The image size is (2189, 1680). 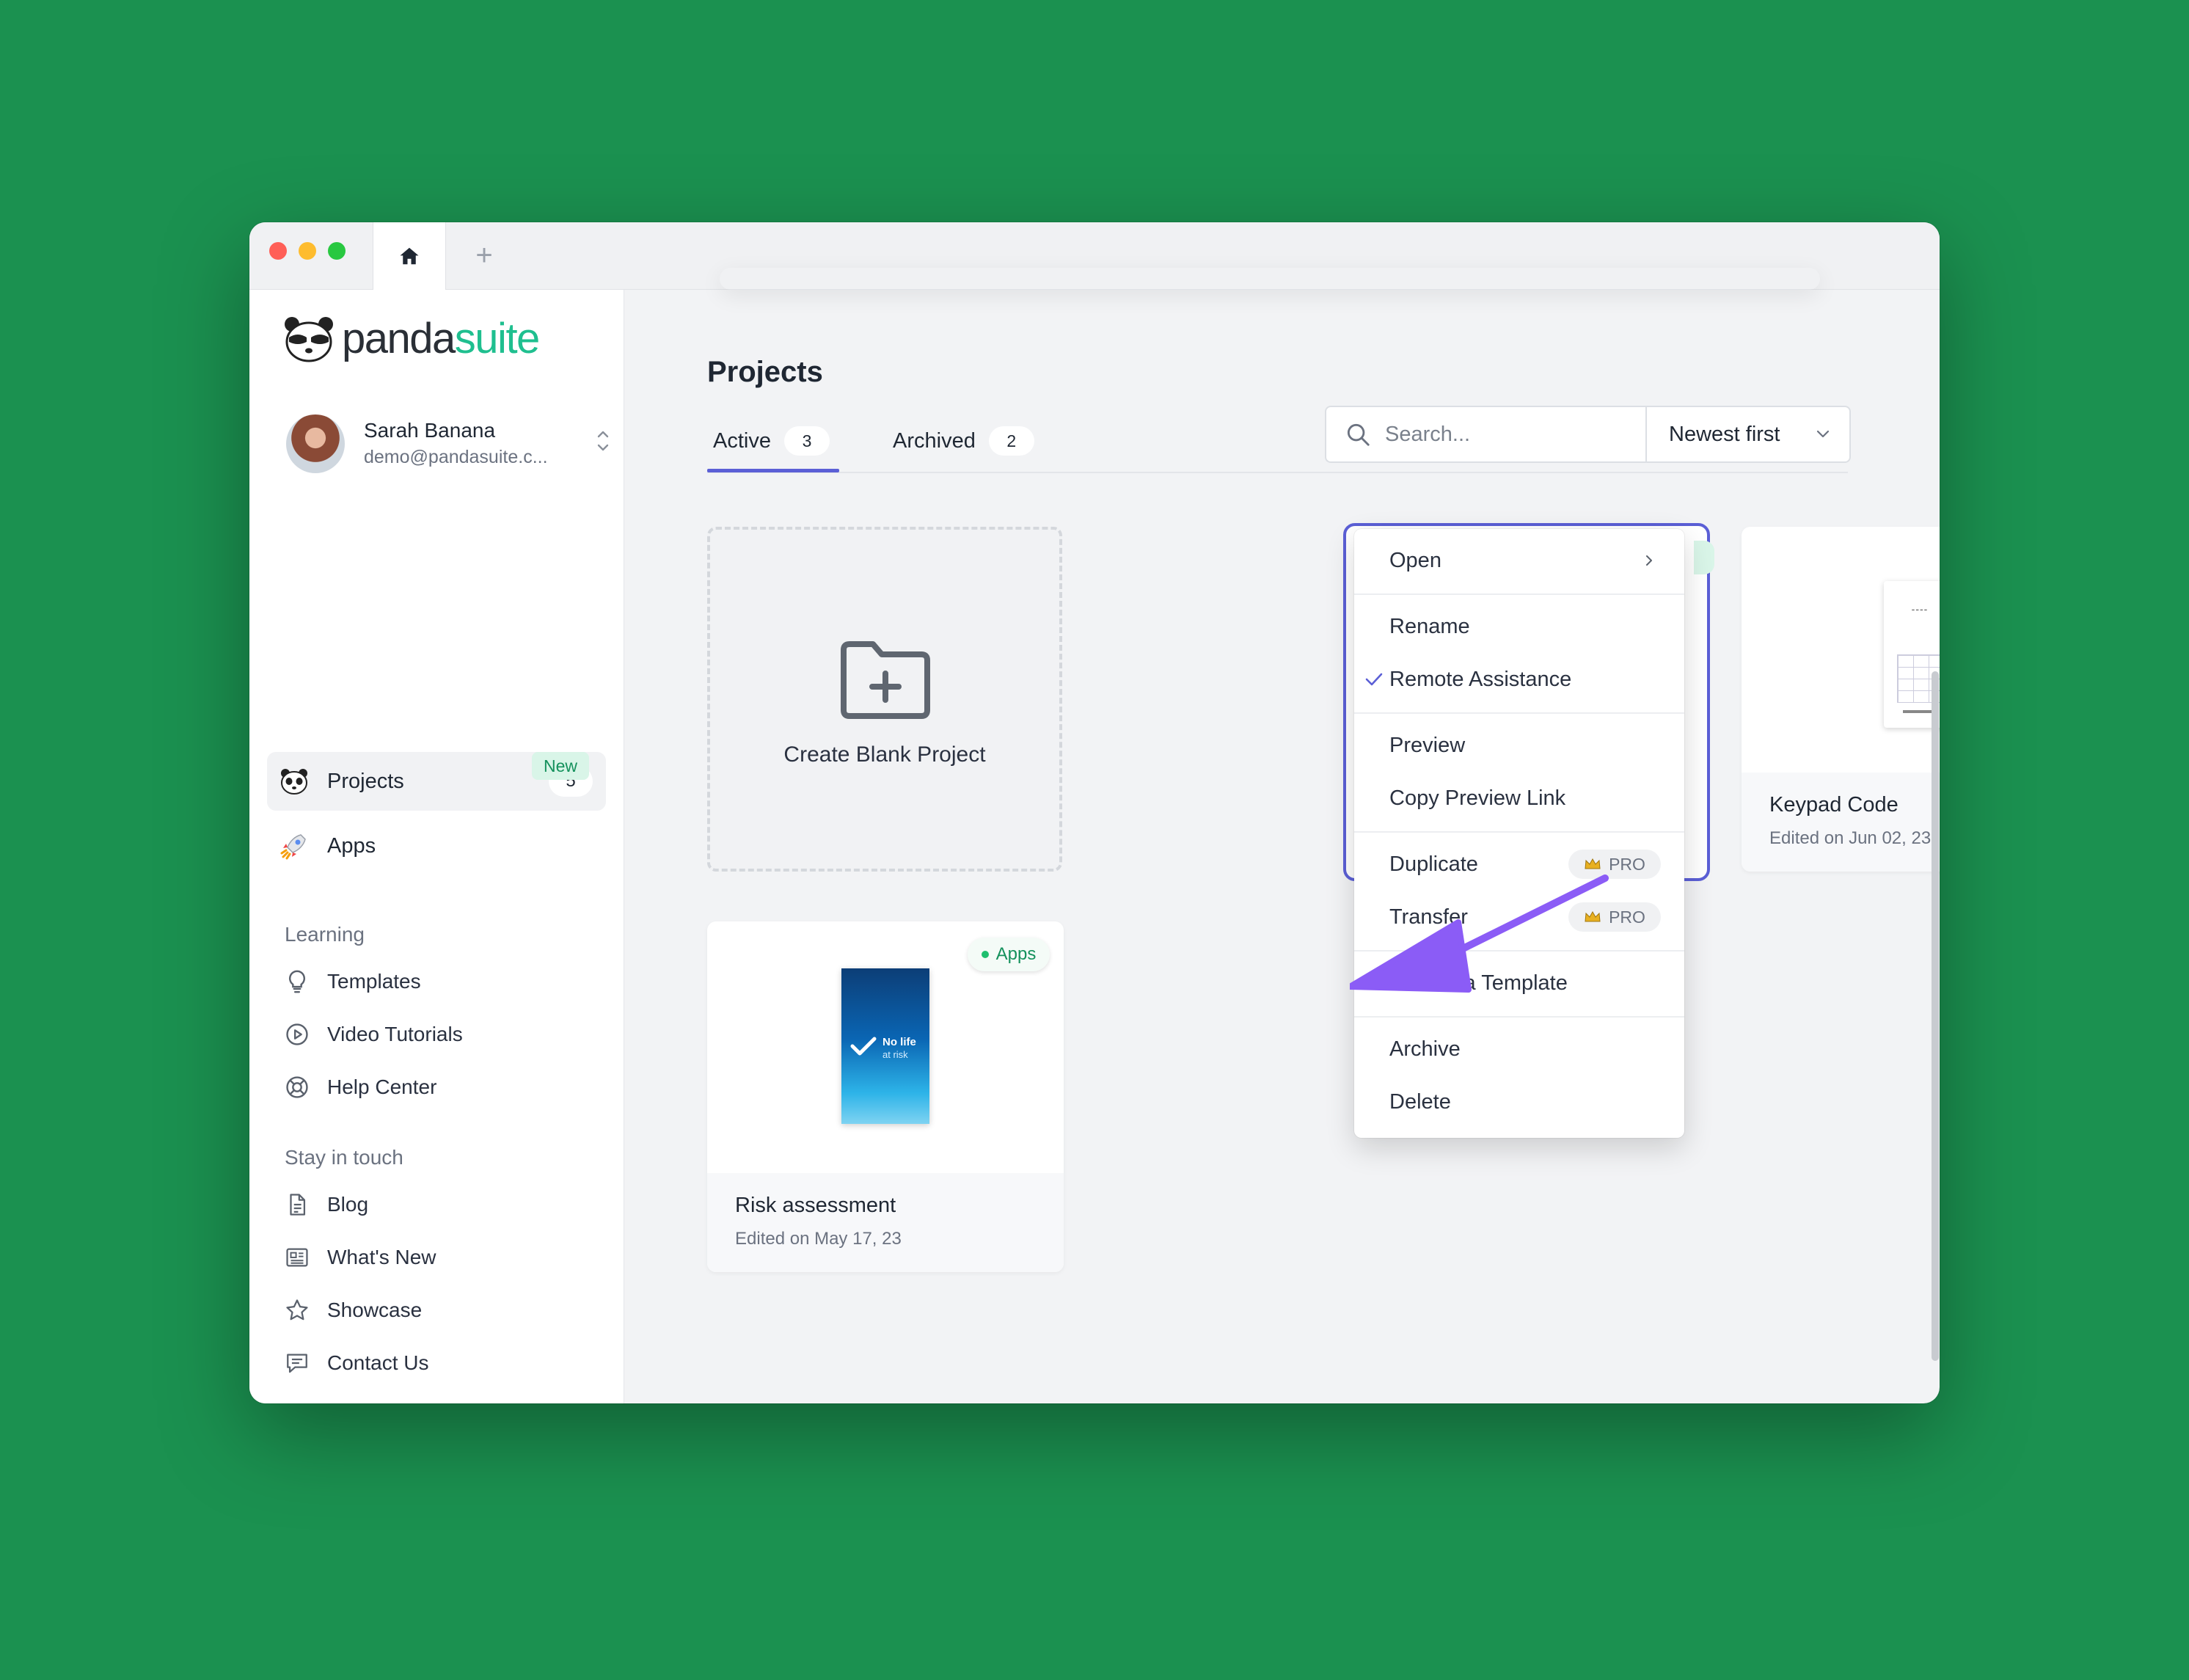 I want to click on user-name: Sarah Banana, so click(x=430, y=430).